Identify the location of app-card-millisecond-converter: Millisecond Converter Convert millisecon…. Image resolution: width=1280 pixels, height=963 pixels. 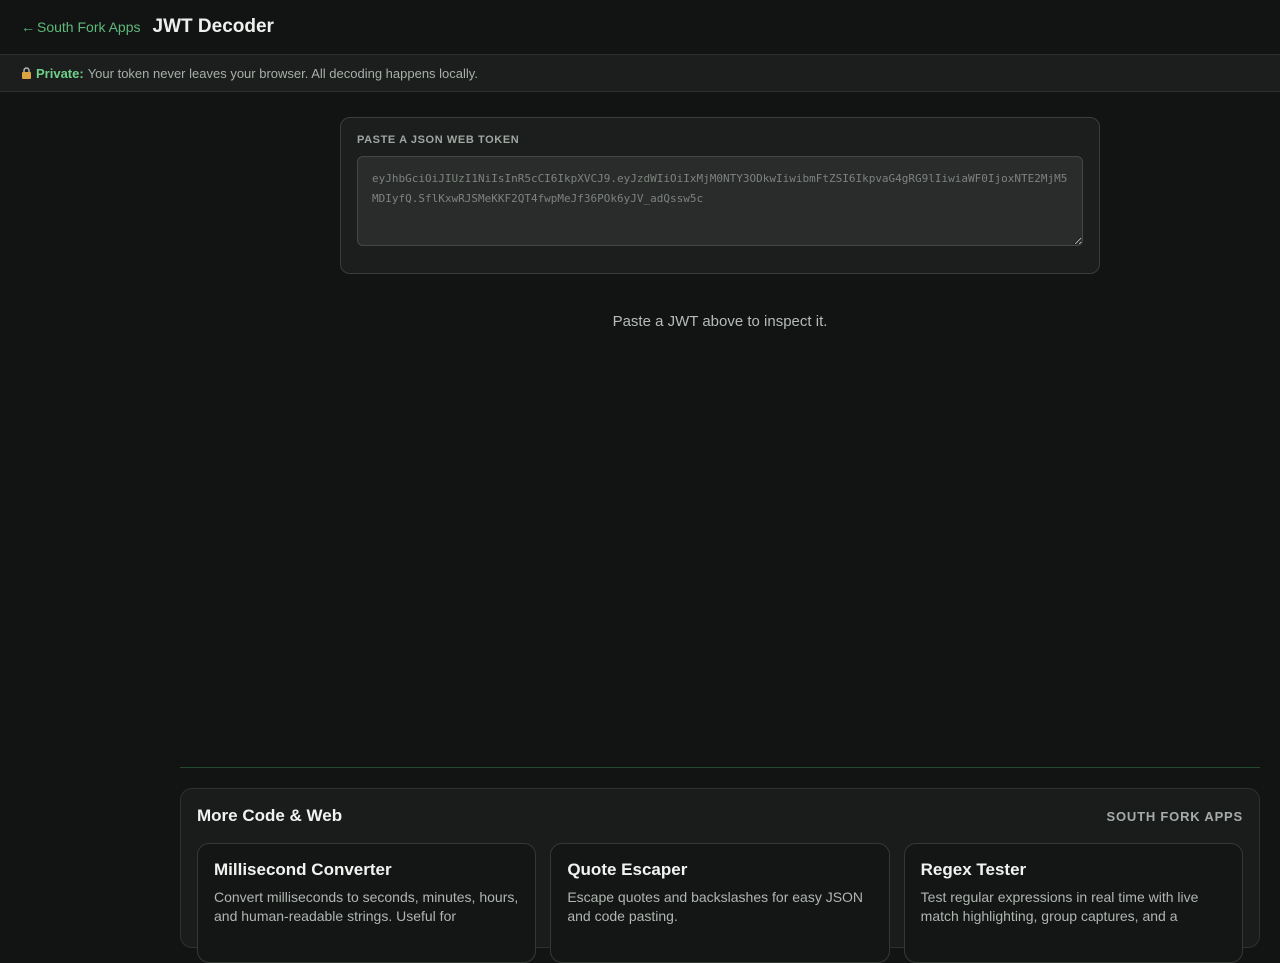
(367, 903).